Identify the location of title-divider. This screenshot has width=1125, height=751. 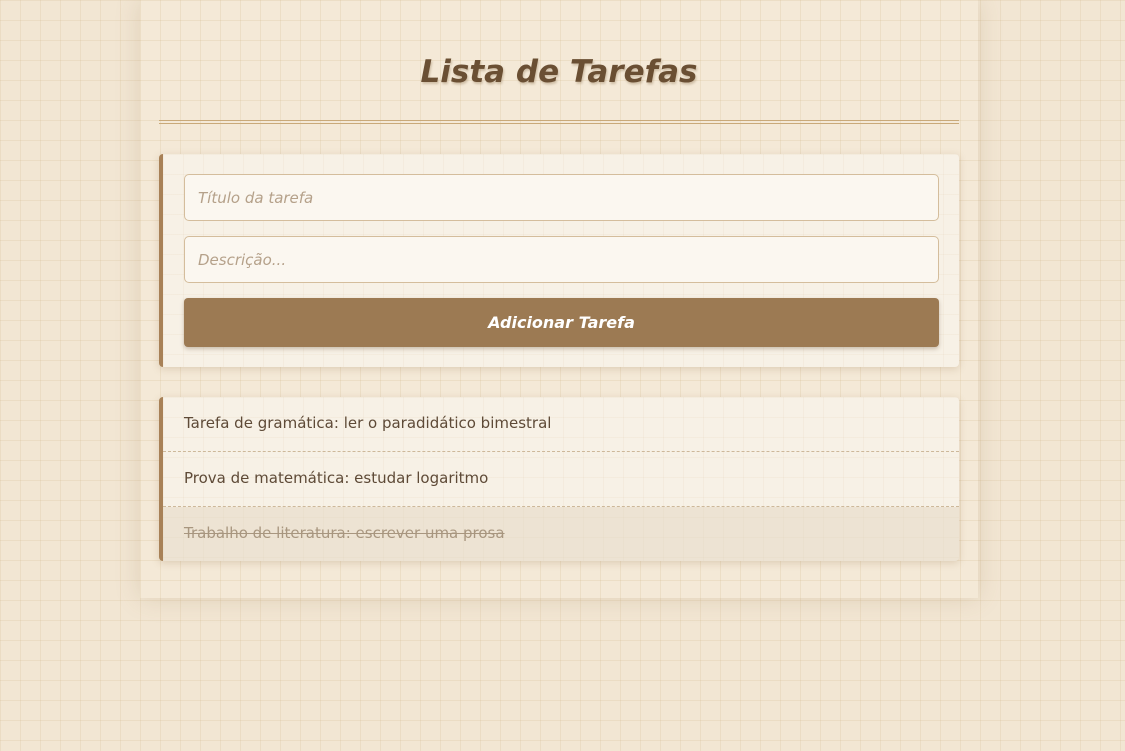
(559, 122).